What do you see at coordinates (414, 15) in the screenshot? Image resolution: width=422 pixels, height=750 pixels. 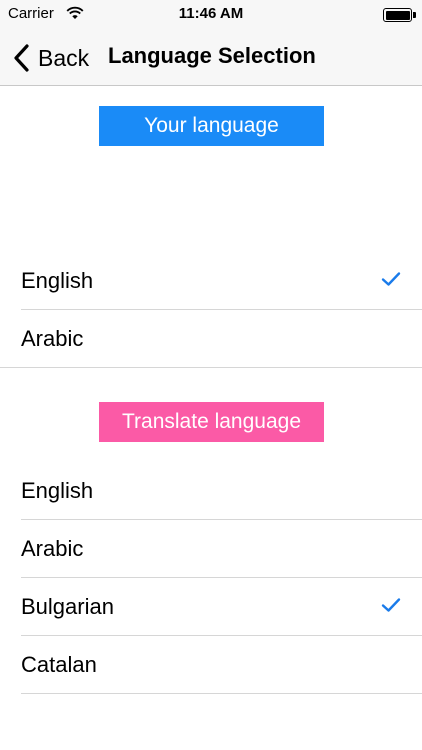 I see `battery-tip` at bounding box center [414, 15].